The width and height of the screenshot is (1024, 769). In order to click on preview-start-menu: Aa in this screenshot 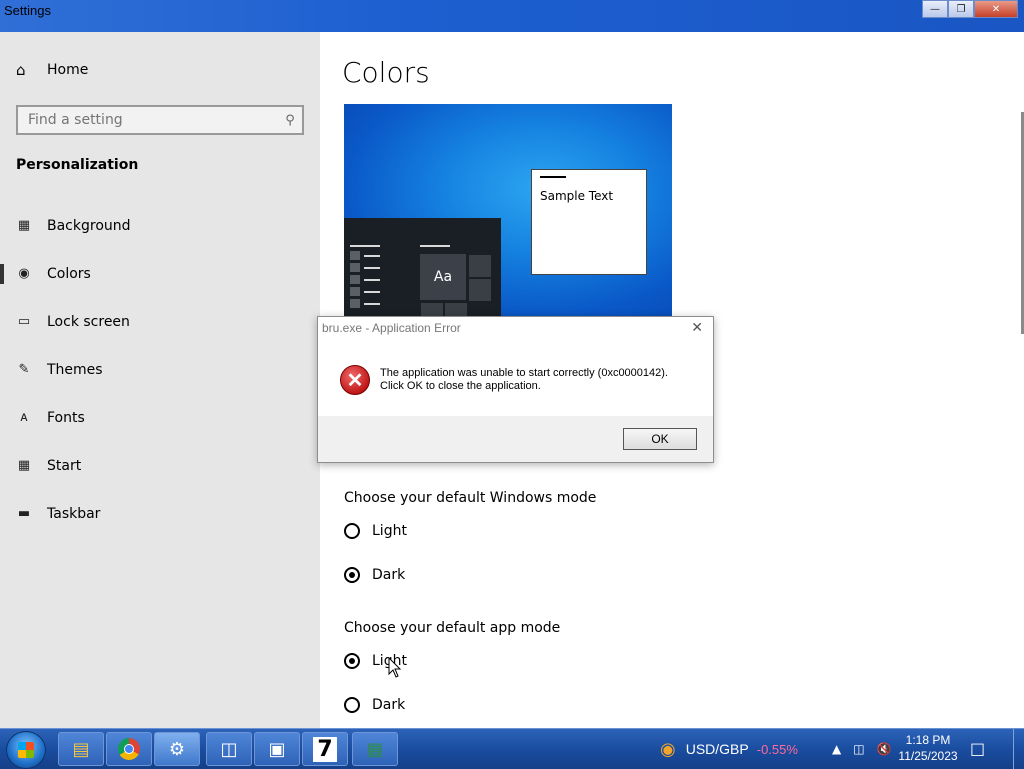, I will do `click(422, 267)`.